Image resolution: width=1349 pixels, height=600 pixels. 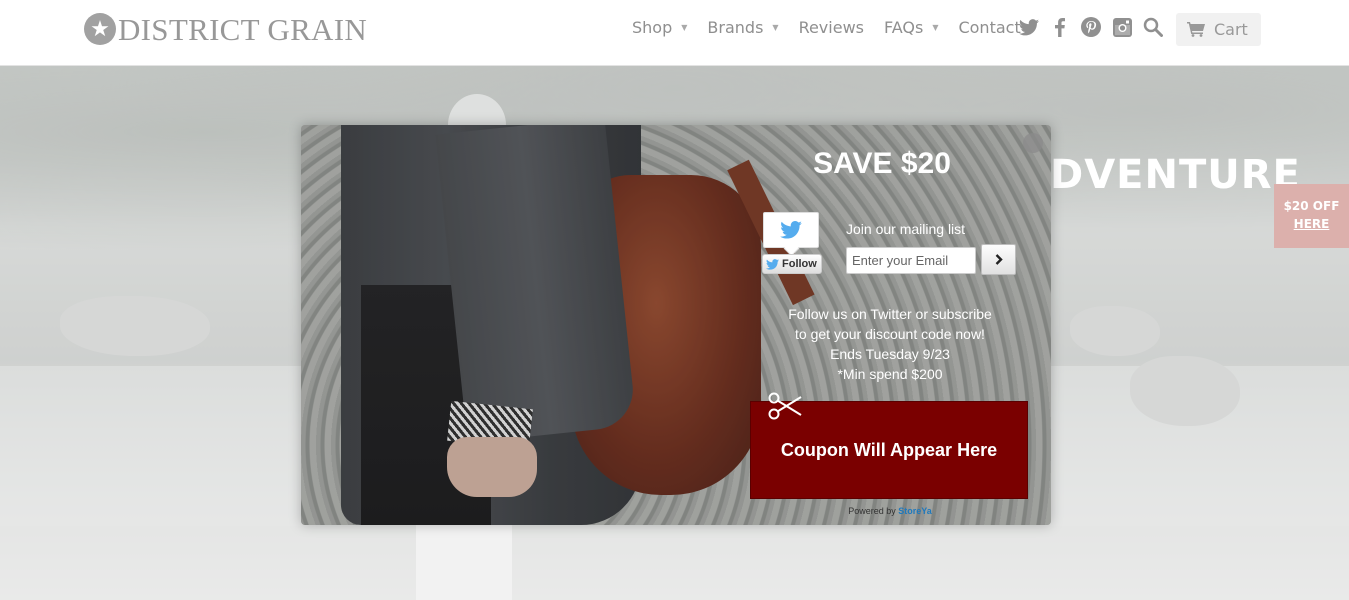 I want to click on promo-line: Follow us on Twitter or subscribe, so click(x=890, y=314).